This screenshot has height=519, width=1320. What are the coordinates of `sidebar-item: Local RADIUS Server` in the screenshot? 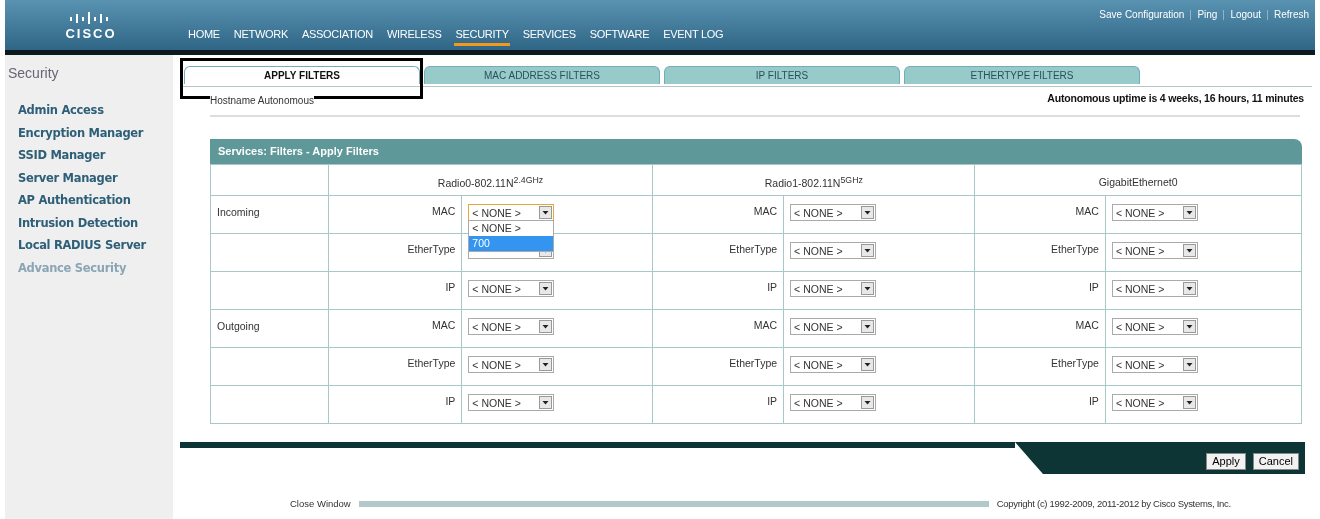 It's located at (90, 245).